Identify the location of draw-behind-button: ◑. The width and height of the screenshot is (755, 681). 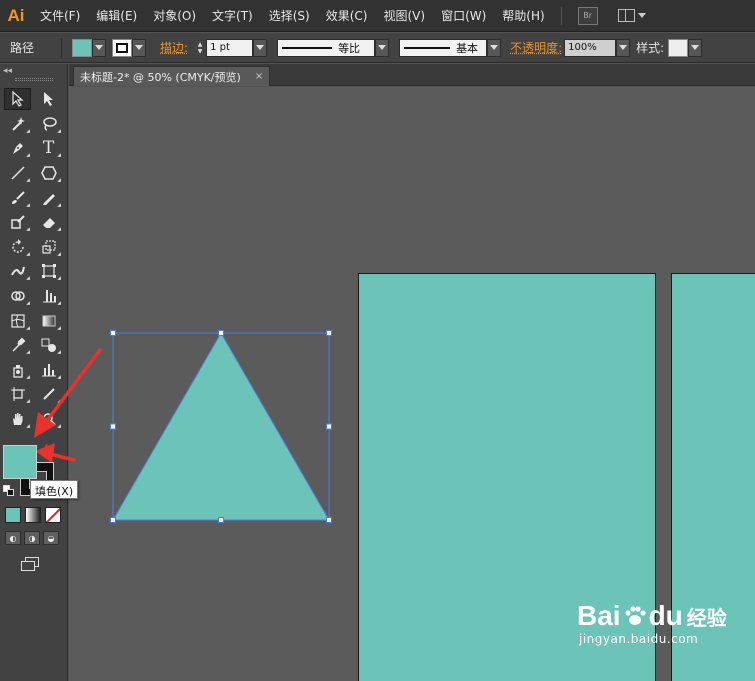
(32, 538).